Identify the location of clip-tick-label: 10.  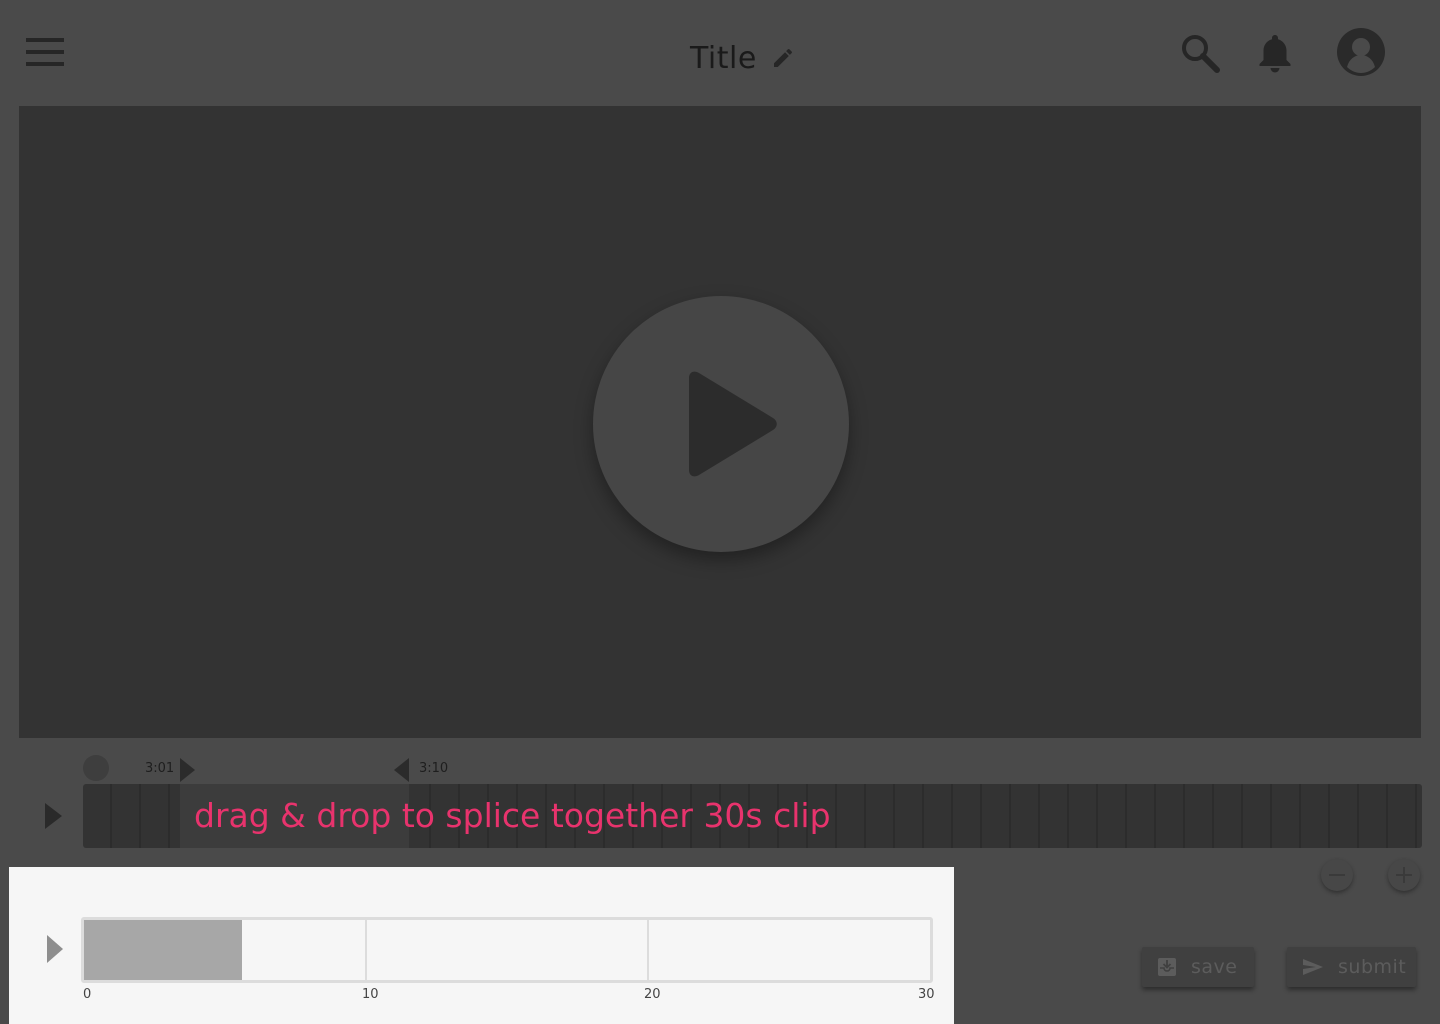
(370, 994).